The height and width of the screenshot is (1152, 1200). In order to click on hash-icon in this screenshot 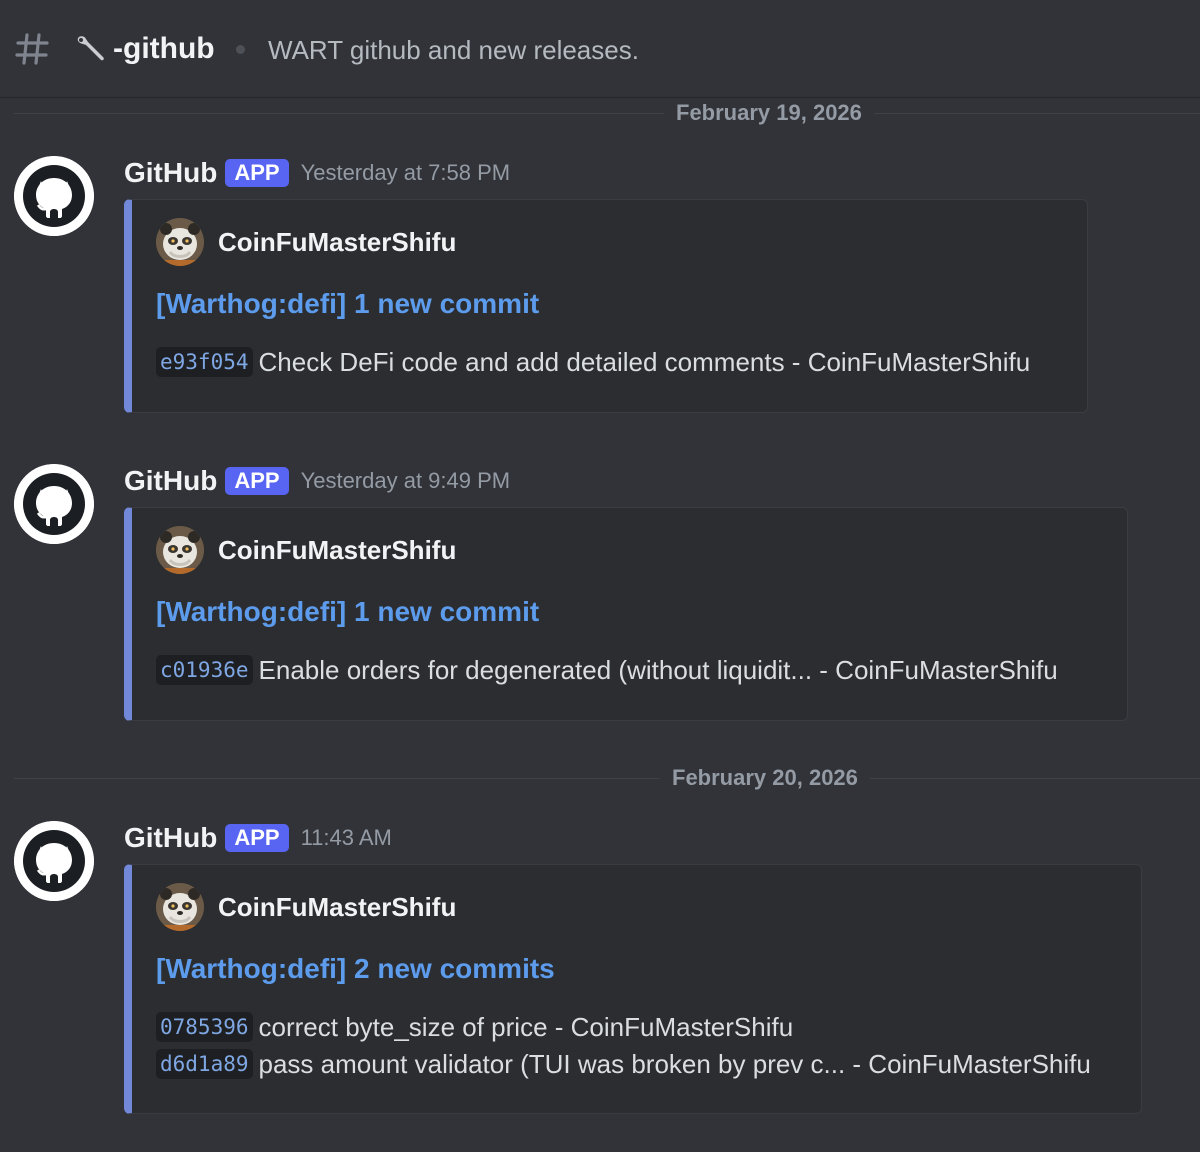, I will do `click(32, 49)`.